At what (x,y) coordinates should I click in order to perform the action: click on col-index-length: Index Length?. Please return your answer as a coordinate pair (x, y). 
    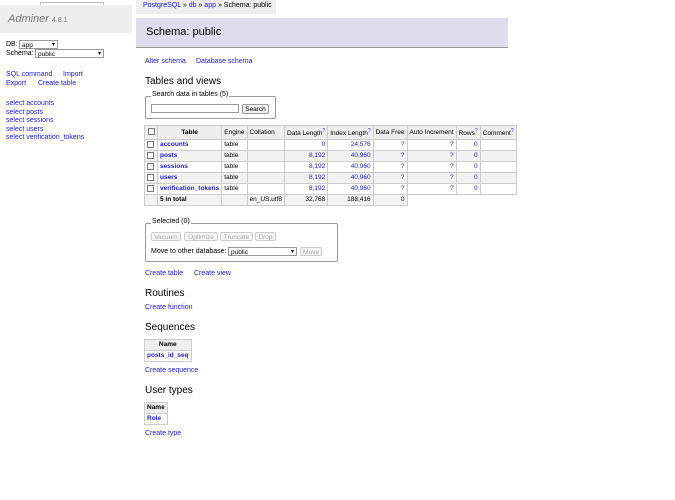
    Looking at the image, I should click on (350, 132).